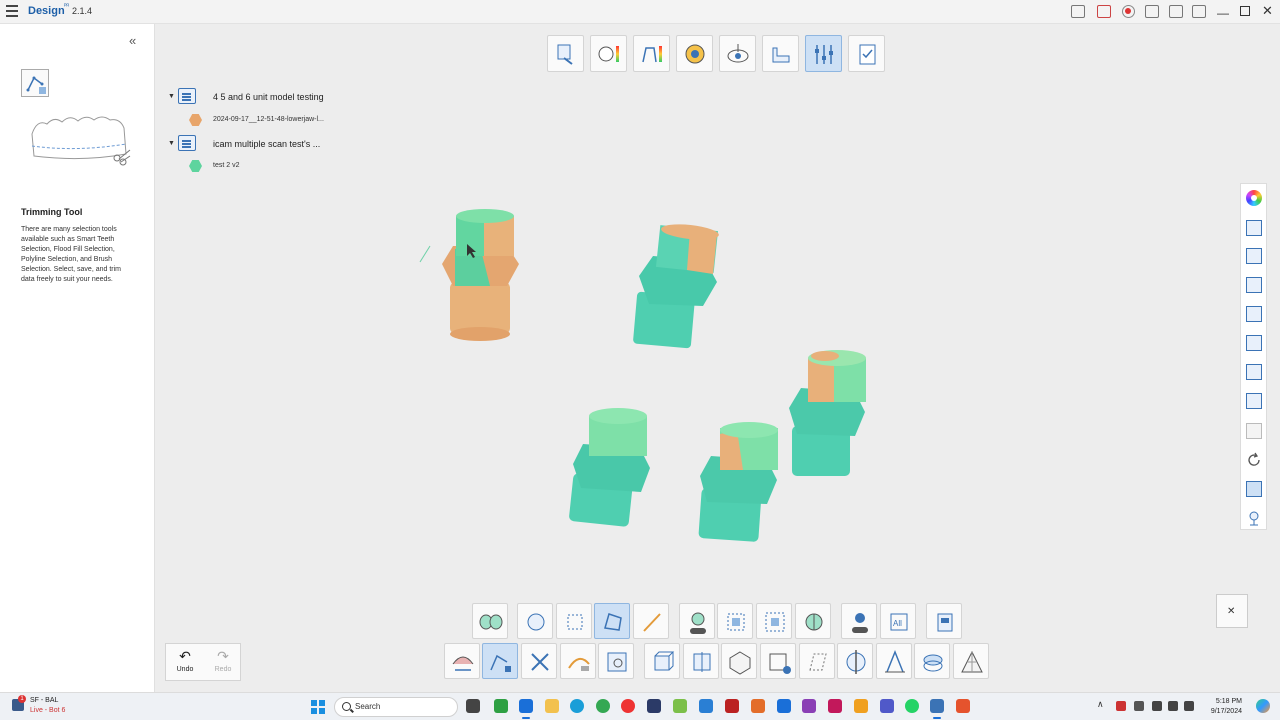 This screenshot has height=720, width=1280. What do you see at coordinates (1254, 198) in the screenshot?
I see `color-wheel-icon` at bounding box center [1254, 198].